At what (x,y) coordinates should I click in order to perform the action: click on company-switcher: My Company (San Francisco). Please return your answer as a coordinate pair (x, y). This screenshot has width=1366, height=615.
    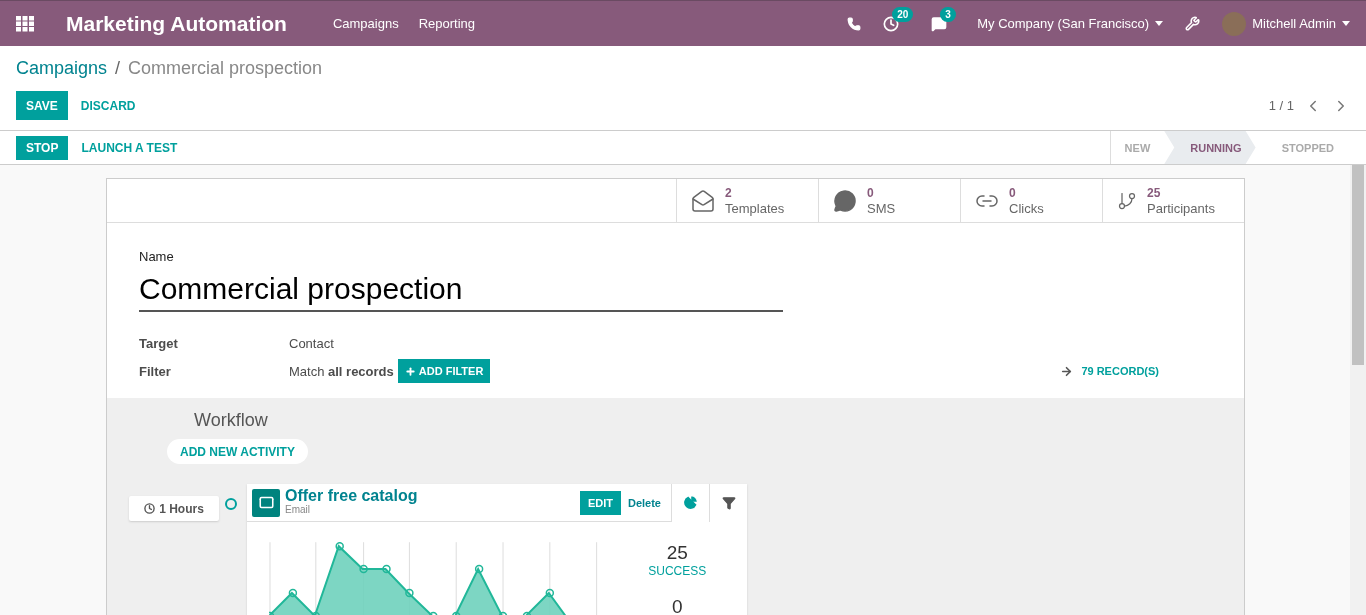
    Looking at the image, I should click on (1070, 23).